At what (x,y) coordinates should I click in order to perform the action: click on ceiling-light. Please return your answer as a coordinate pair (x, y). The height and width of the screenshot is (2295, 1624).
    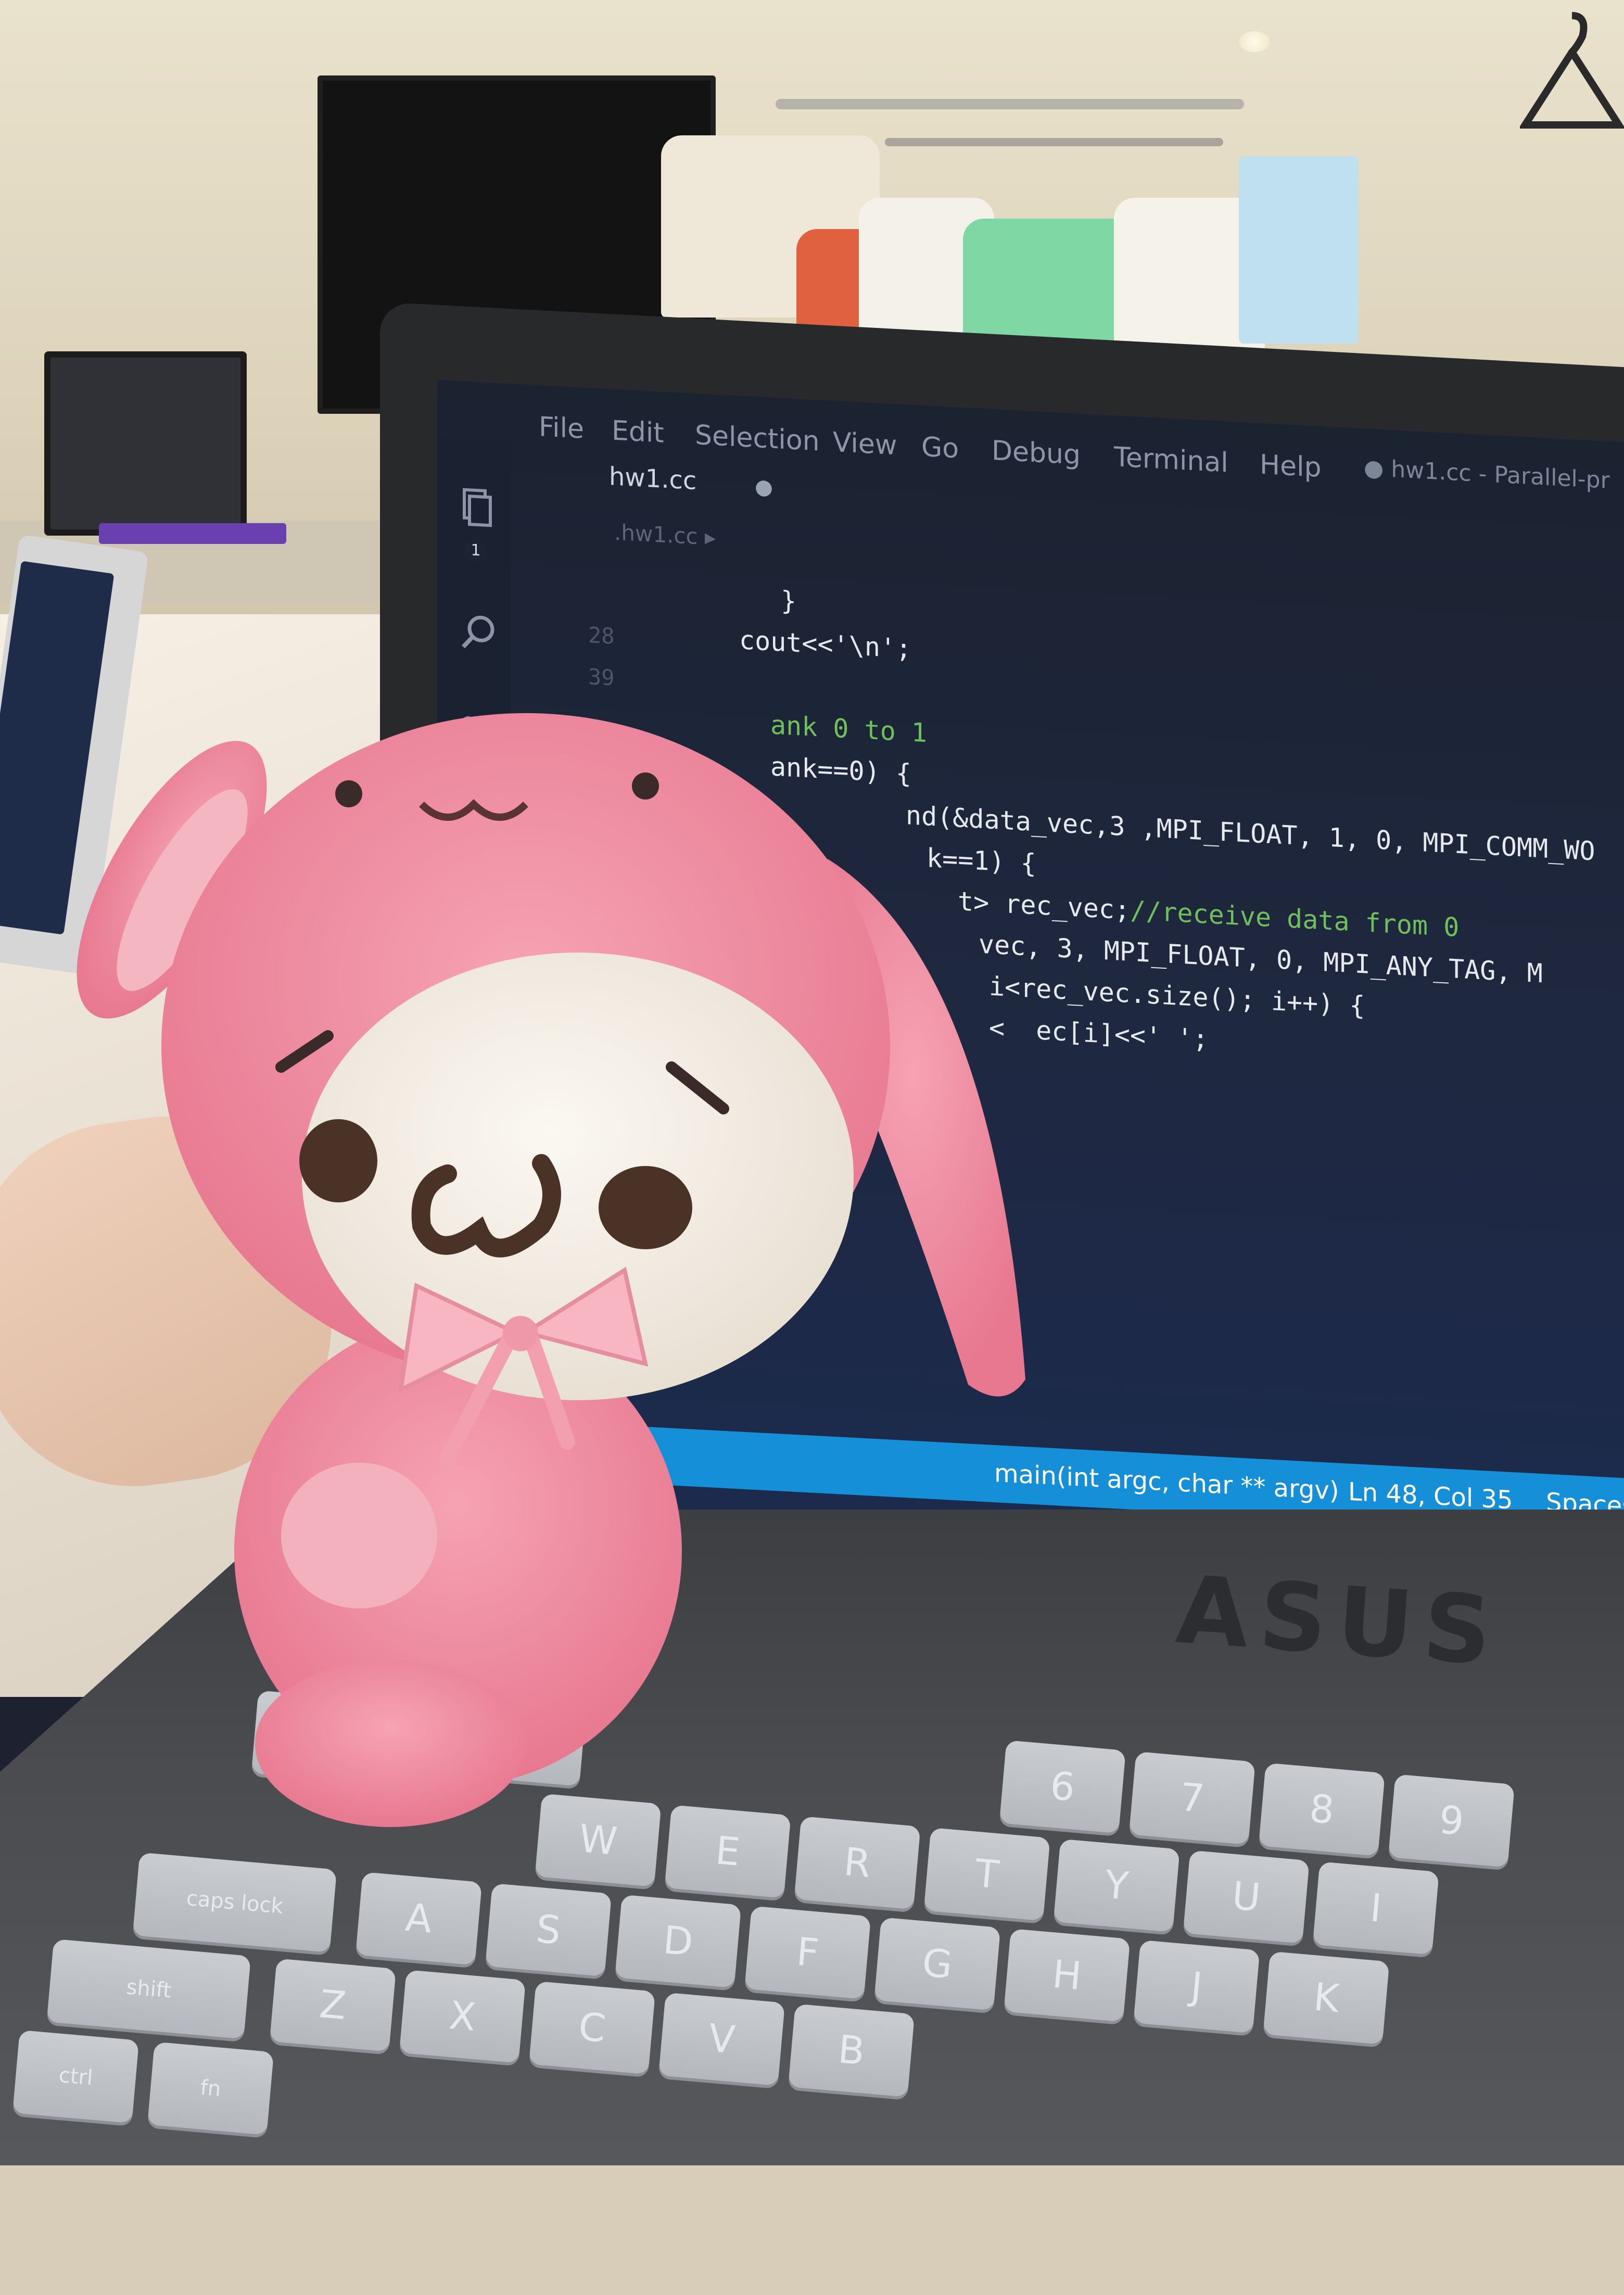
    Looking at the image, I should click on (1254, 41).